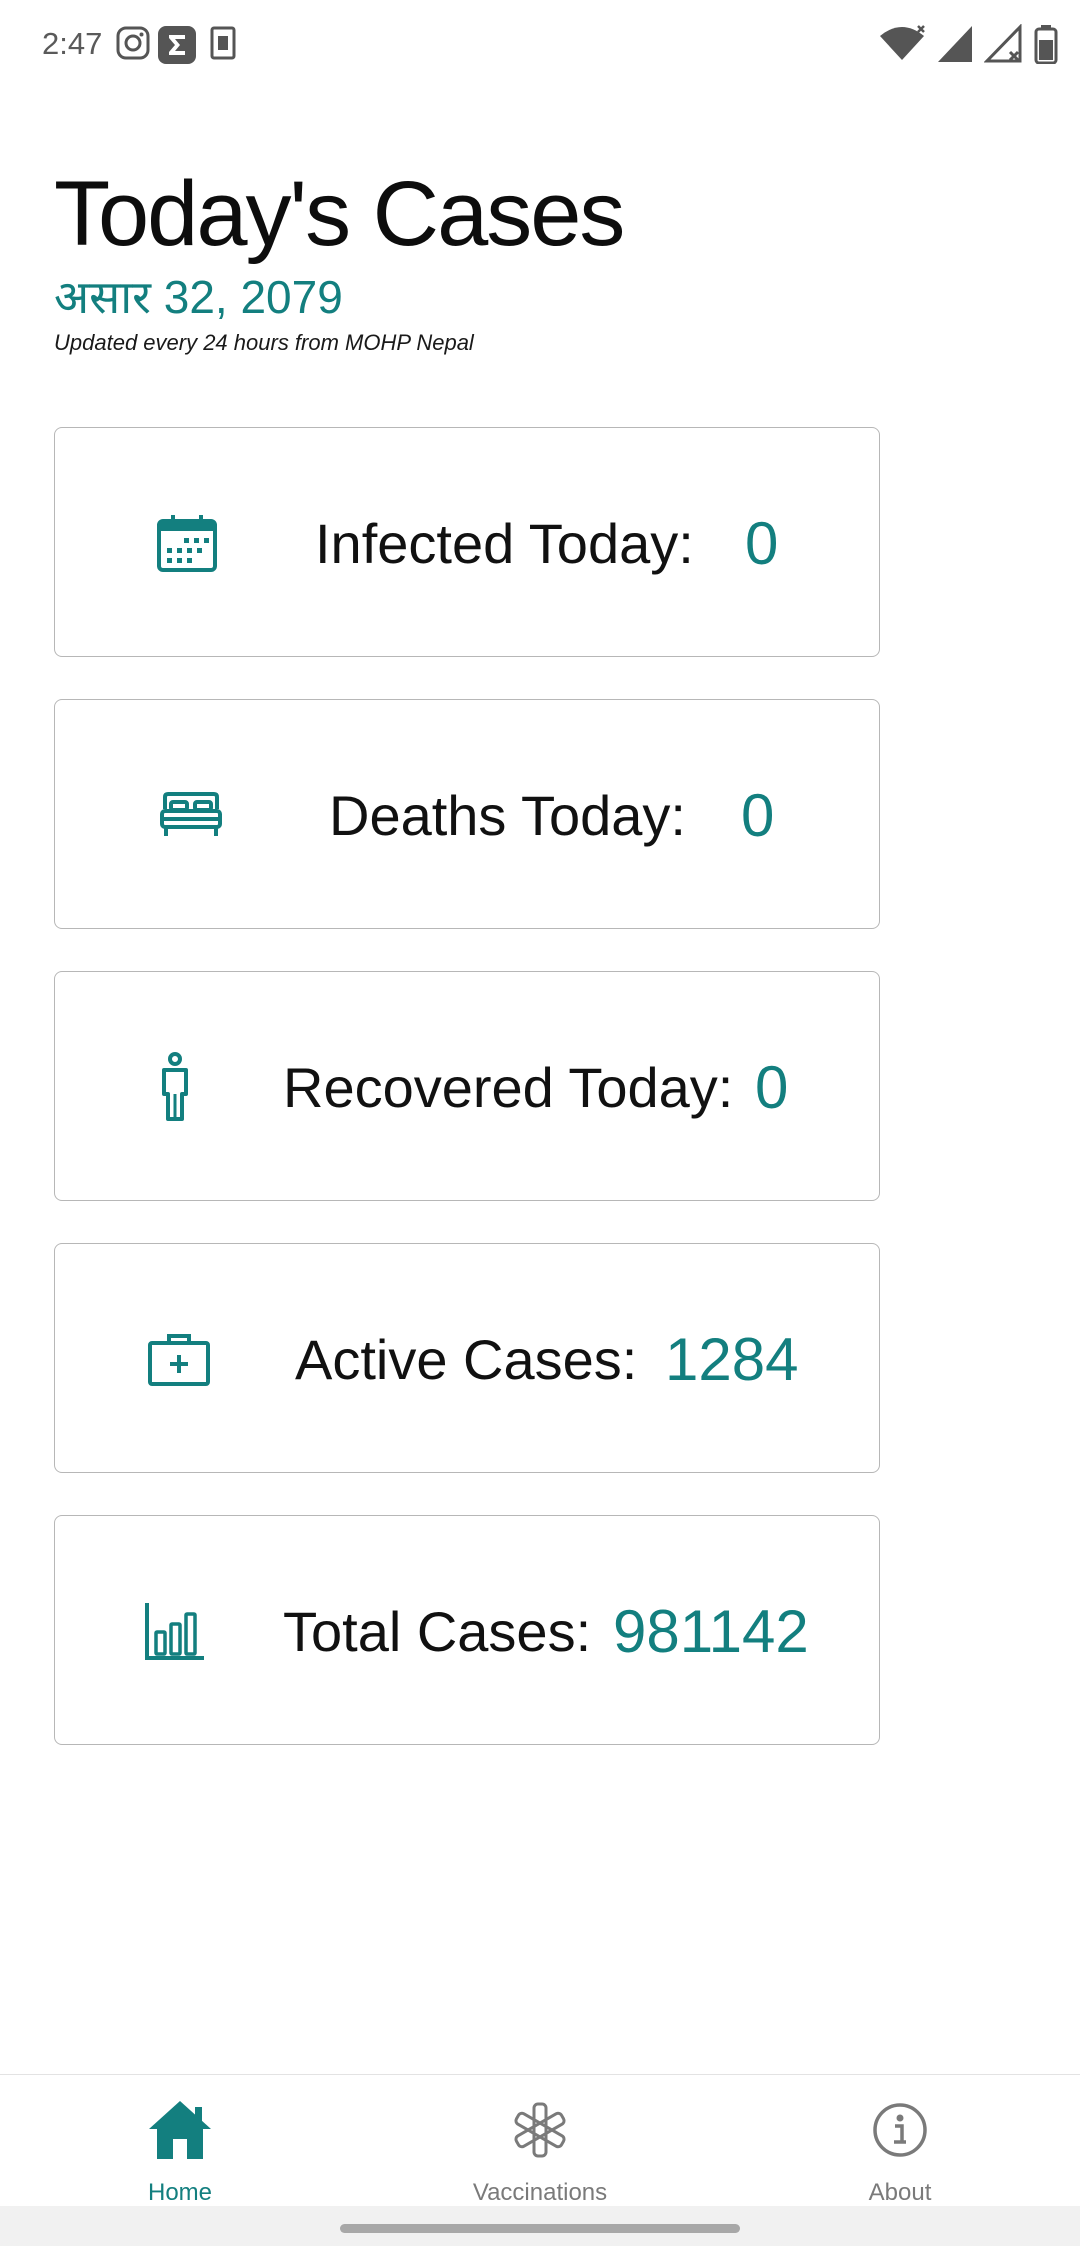 The height and width of the screenshot is (2246, 1080). What do you see at coordinates (175, 1087) in the screenshot?
I see `person-icon` at bounding box center [175, 1087].